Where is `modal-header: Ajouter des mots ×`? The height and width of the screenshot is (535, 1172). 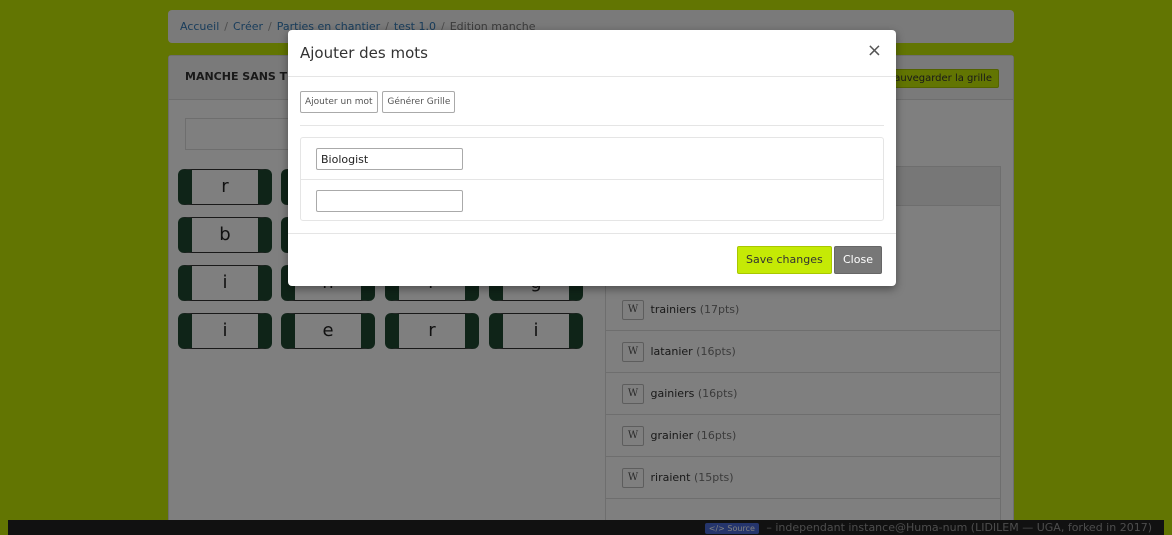
modal-header: Ajouter des mots × is located at coordinates (592, 53).